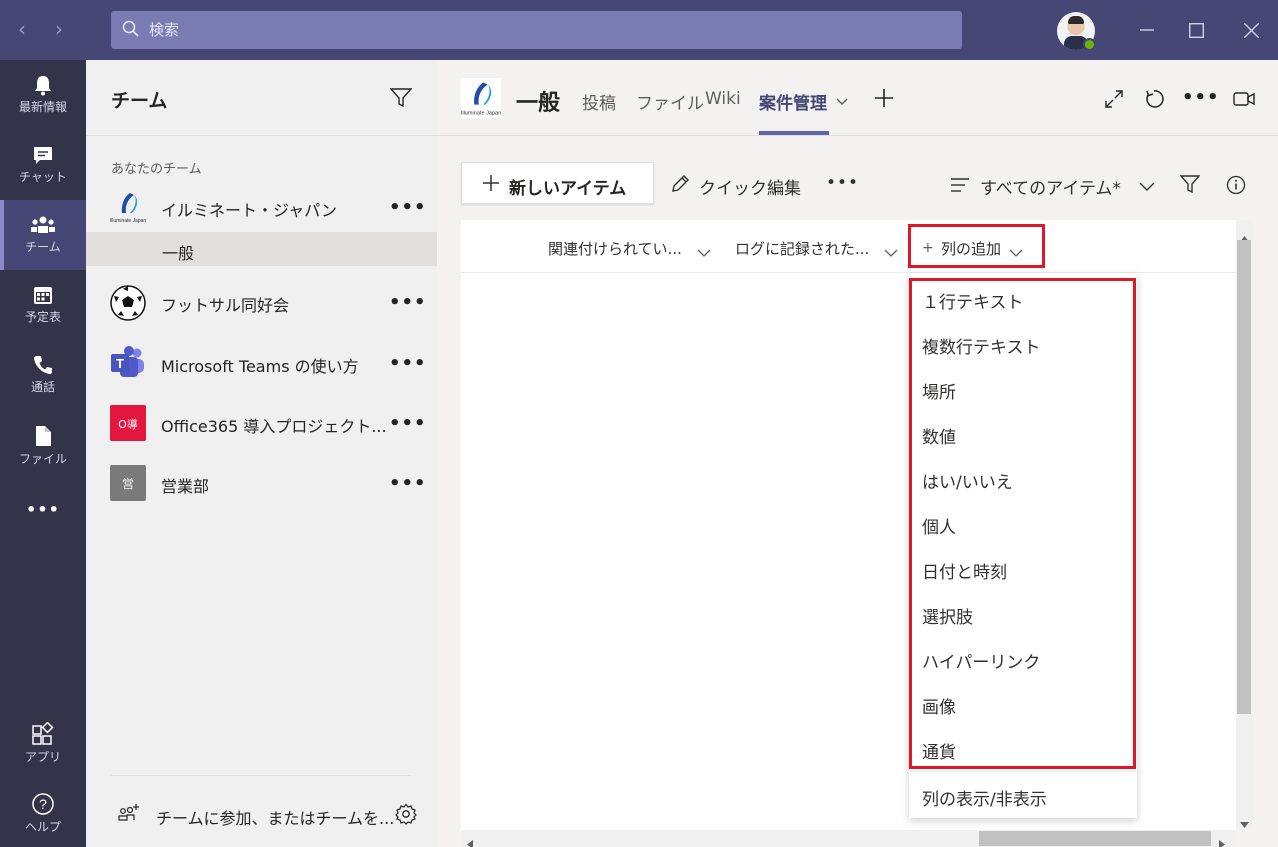 Image resolution: width=1278 pixels, height=847 pixels. What do you see at coordinates (1095, 838) in the screenshot?
I see `horizontal-scroll-thumb` at bounding box center [1095, 838].